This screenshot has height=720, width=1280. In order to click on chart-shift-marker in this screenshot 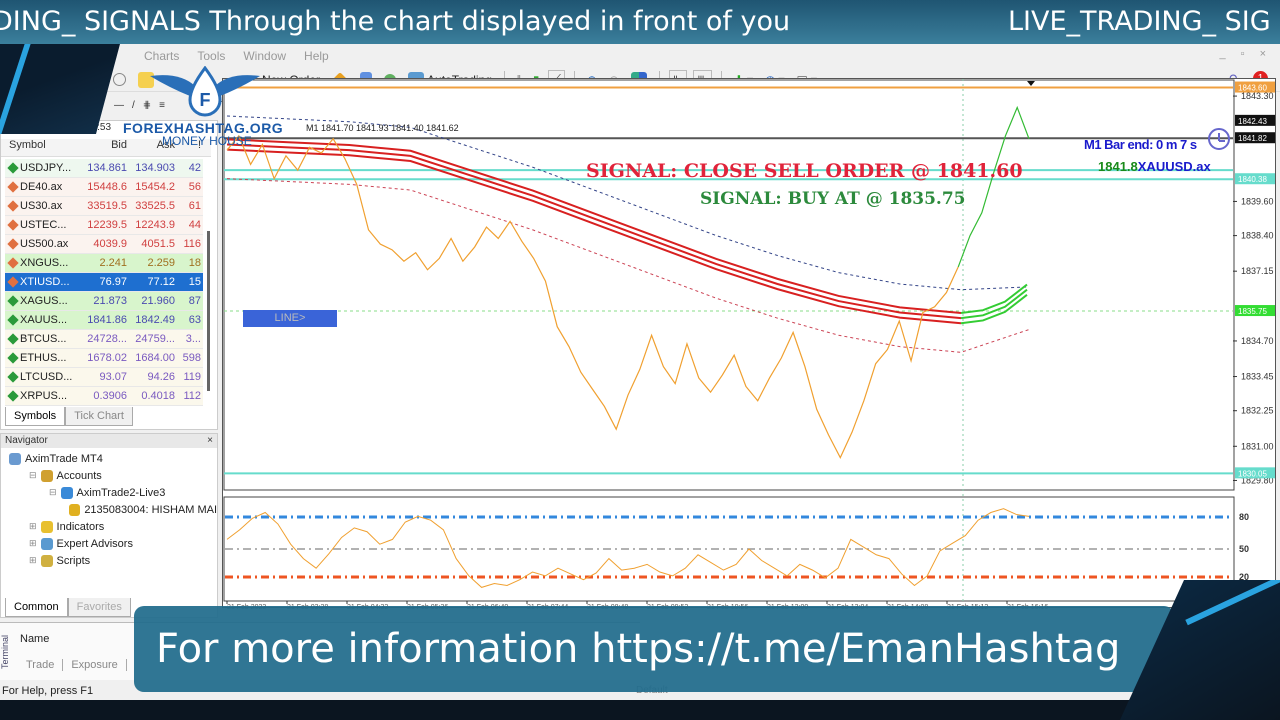, I will do `click(1031, 83)`.